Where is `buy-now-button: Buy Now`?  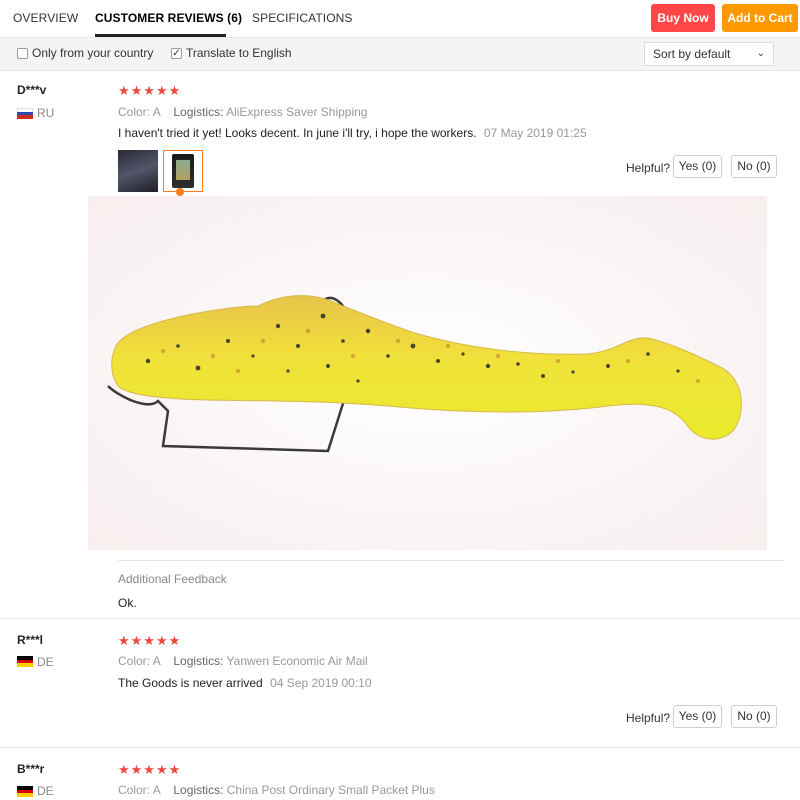 buy-now-button: Buy Now is located at coordinates (683, 18).